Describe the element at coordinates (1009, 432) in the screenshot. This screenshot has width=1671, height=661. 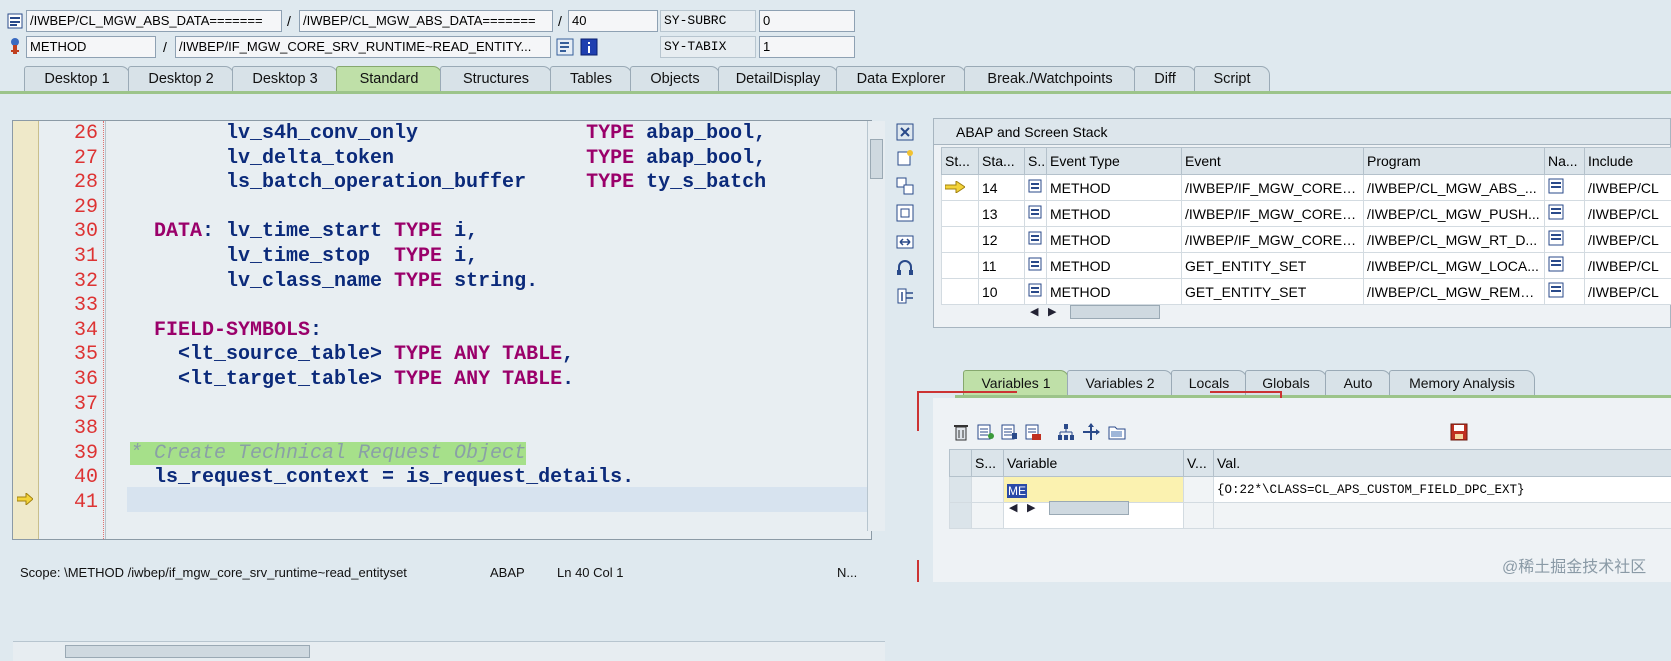
I see `details-icon` at that location.